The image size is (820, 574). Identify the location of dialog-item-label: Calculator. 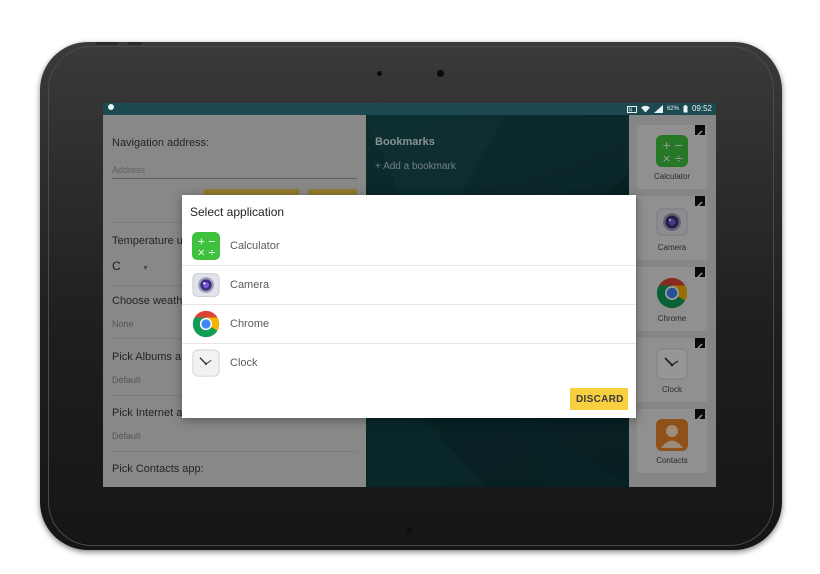
(255, 246).